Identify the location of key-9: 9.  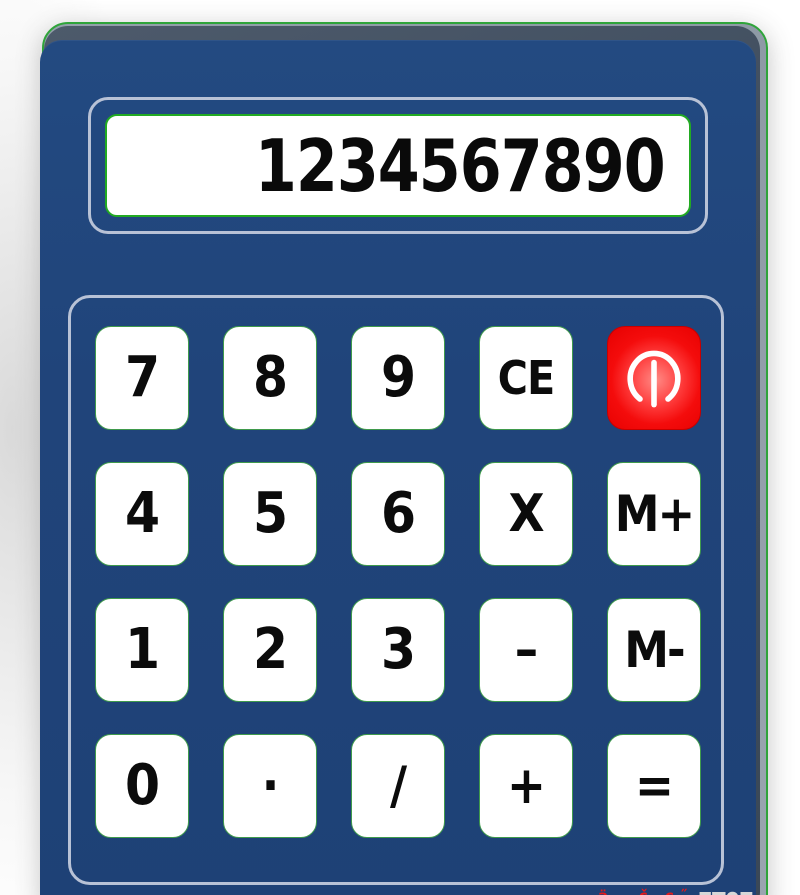
(398, 378).